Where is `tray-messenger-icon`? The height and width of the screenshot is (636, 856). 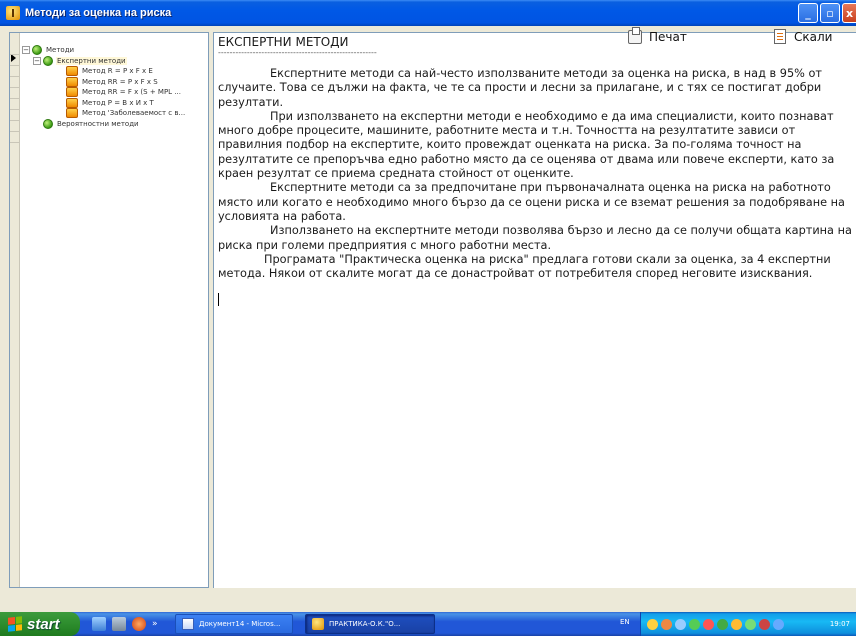 tray-messenger-icon is located at coordinates (722, 624).